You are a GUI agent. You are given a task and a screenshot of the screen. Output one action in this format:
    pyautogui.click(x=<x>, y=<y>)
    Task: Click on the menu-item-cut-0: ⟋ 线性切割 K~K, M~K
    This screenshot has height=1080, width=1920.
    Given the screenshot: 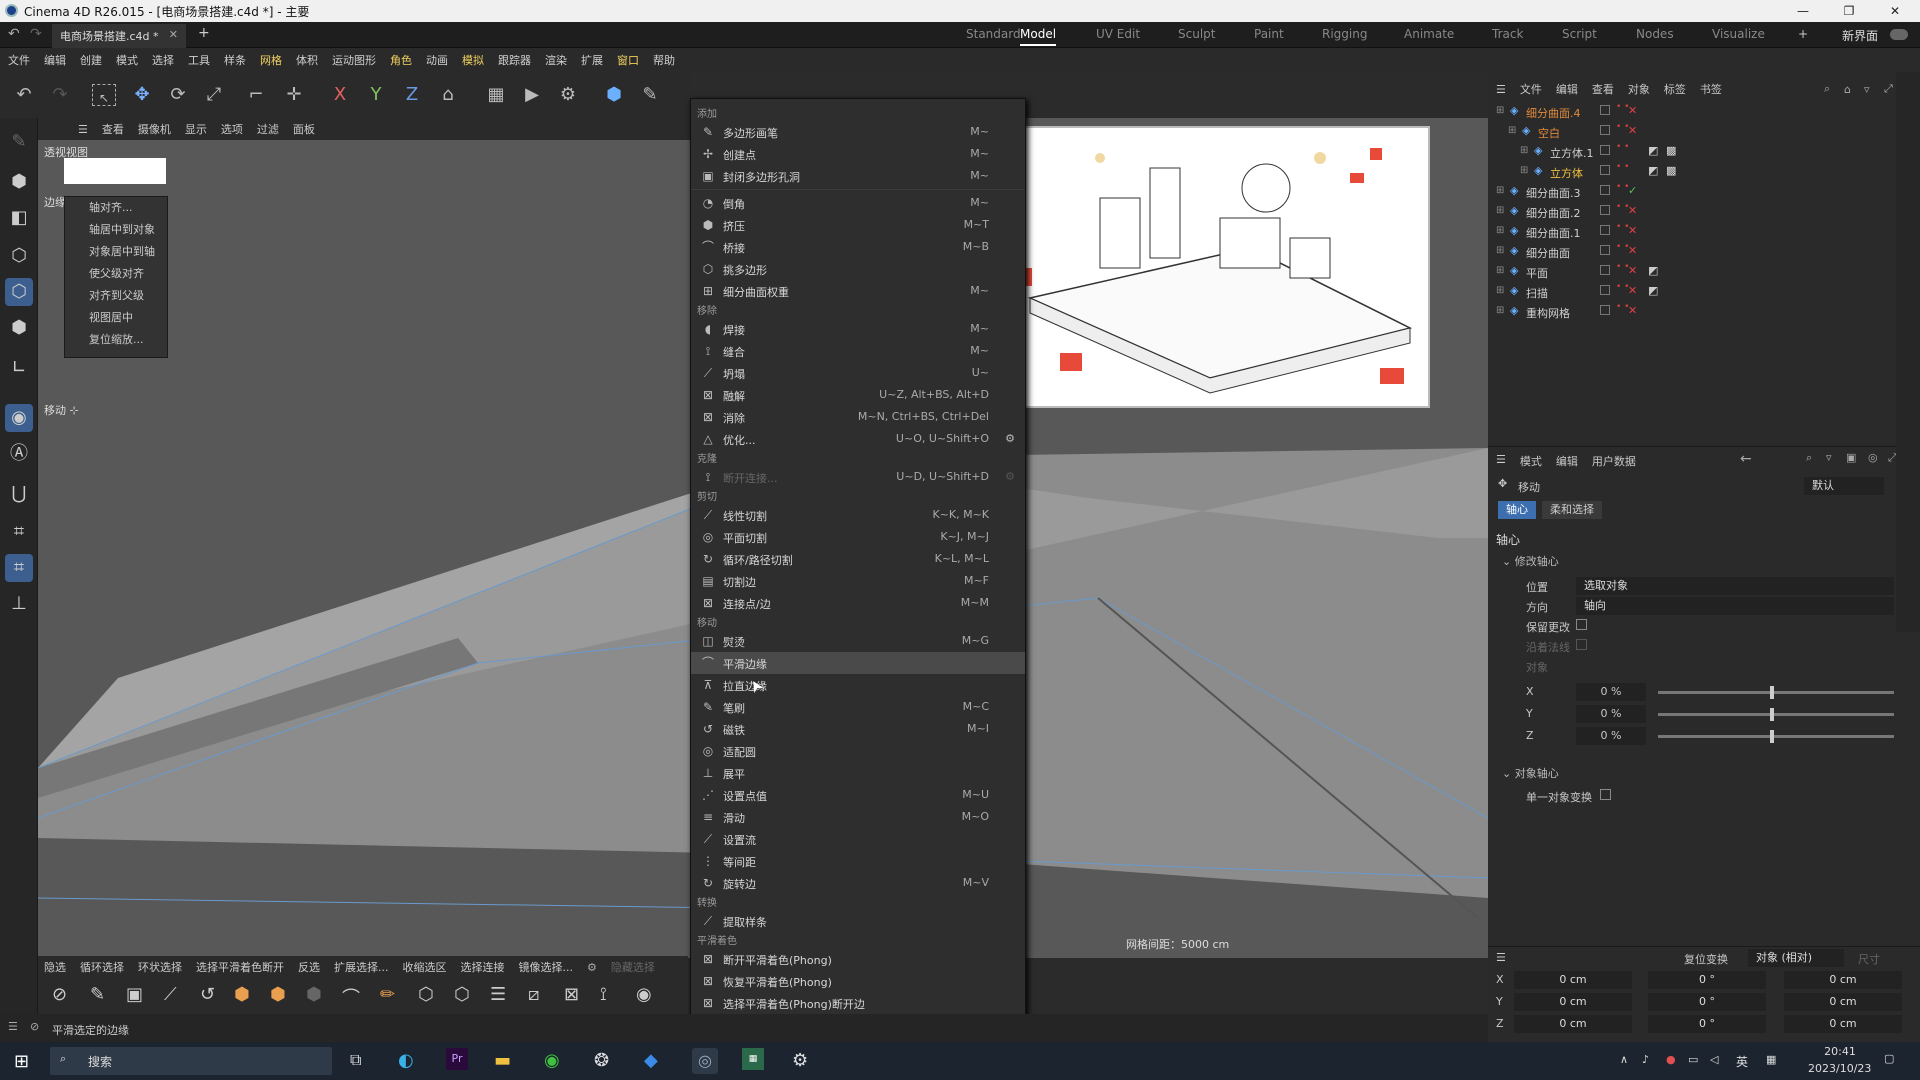 What is the action you would take?
    pyautogui.click(x=858, y=515)
    